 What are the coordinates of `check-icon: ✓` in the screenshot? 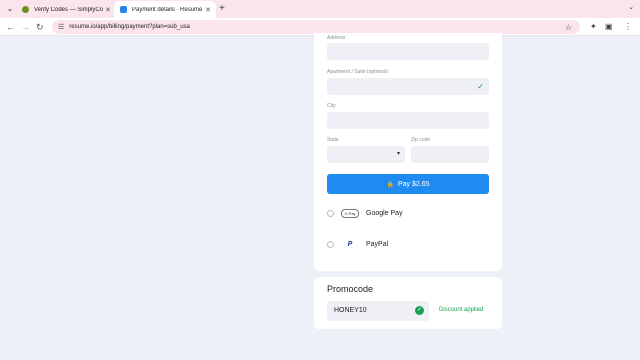 It's located at (480, 86).